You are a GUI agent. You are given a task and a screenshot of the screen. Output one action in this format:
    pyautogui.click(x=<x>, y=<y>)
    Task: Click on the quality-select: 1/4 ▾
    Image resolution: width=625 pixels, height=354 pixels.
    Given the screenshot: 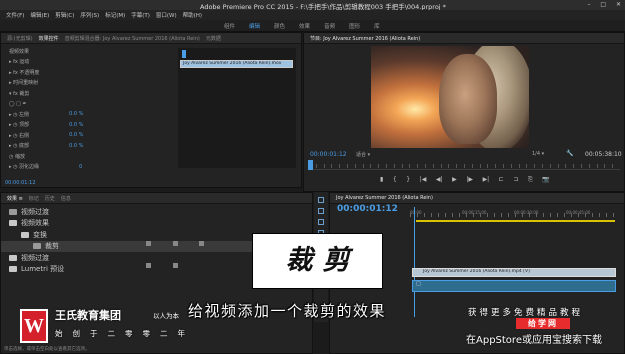 What is the action you would take?
    pyautogui.click(x=538, y=154)
    